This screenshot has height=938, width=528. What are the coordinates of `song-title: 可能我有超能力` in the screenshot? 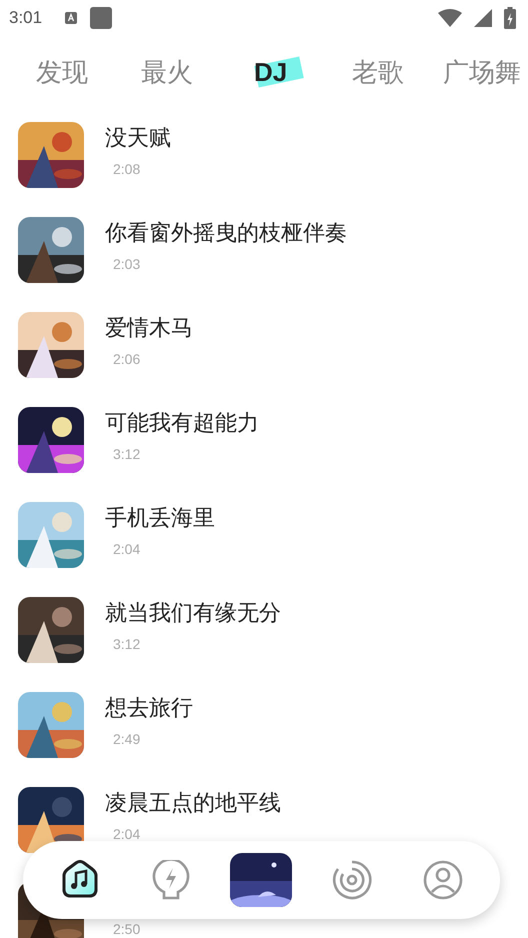 It's located at (182, 424).